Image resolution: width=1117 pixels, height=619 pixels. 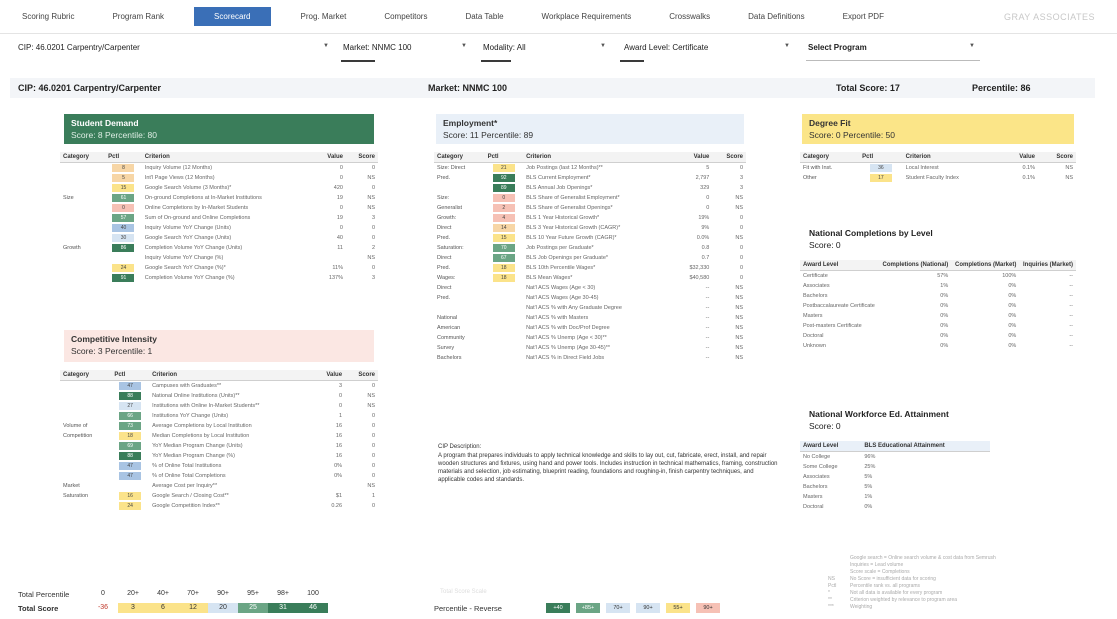 I want to click on program-dropdown-caret-icon: ▼, so click(x=972, y=46).